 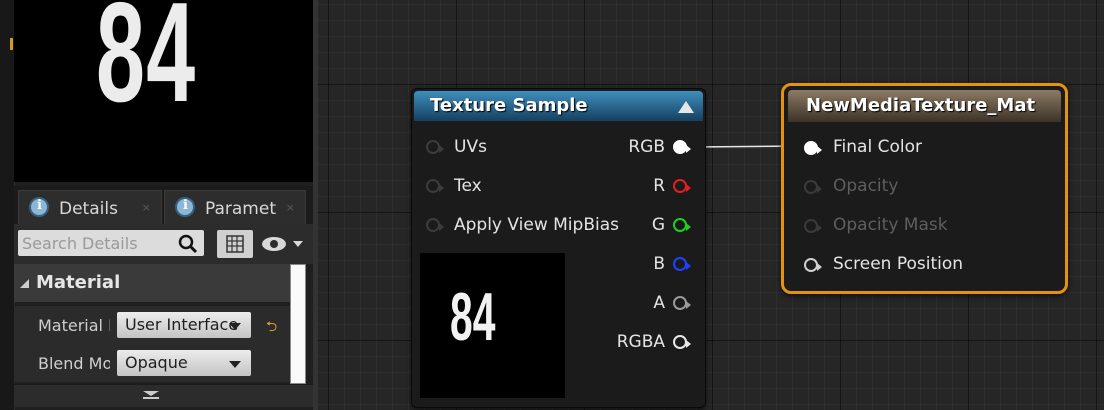 I want to click on input-label-screen-position: Screen Position, so click(x=898, y=264).